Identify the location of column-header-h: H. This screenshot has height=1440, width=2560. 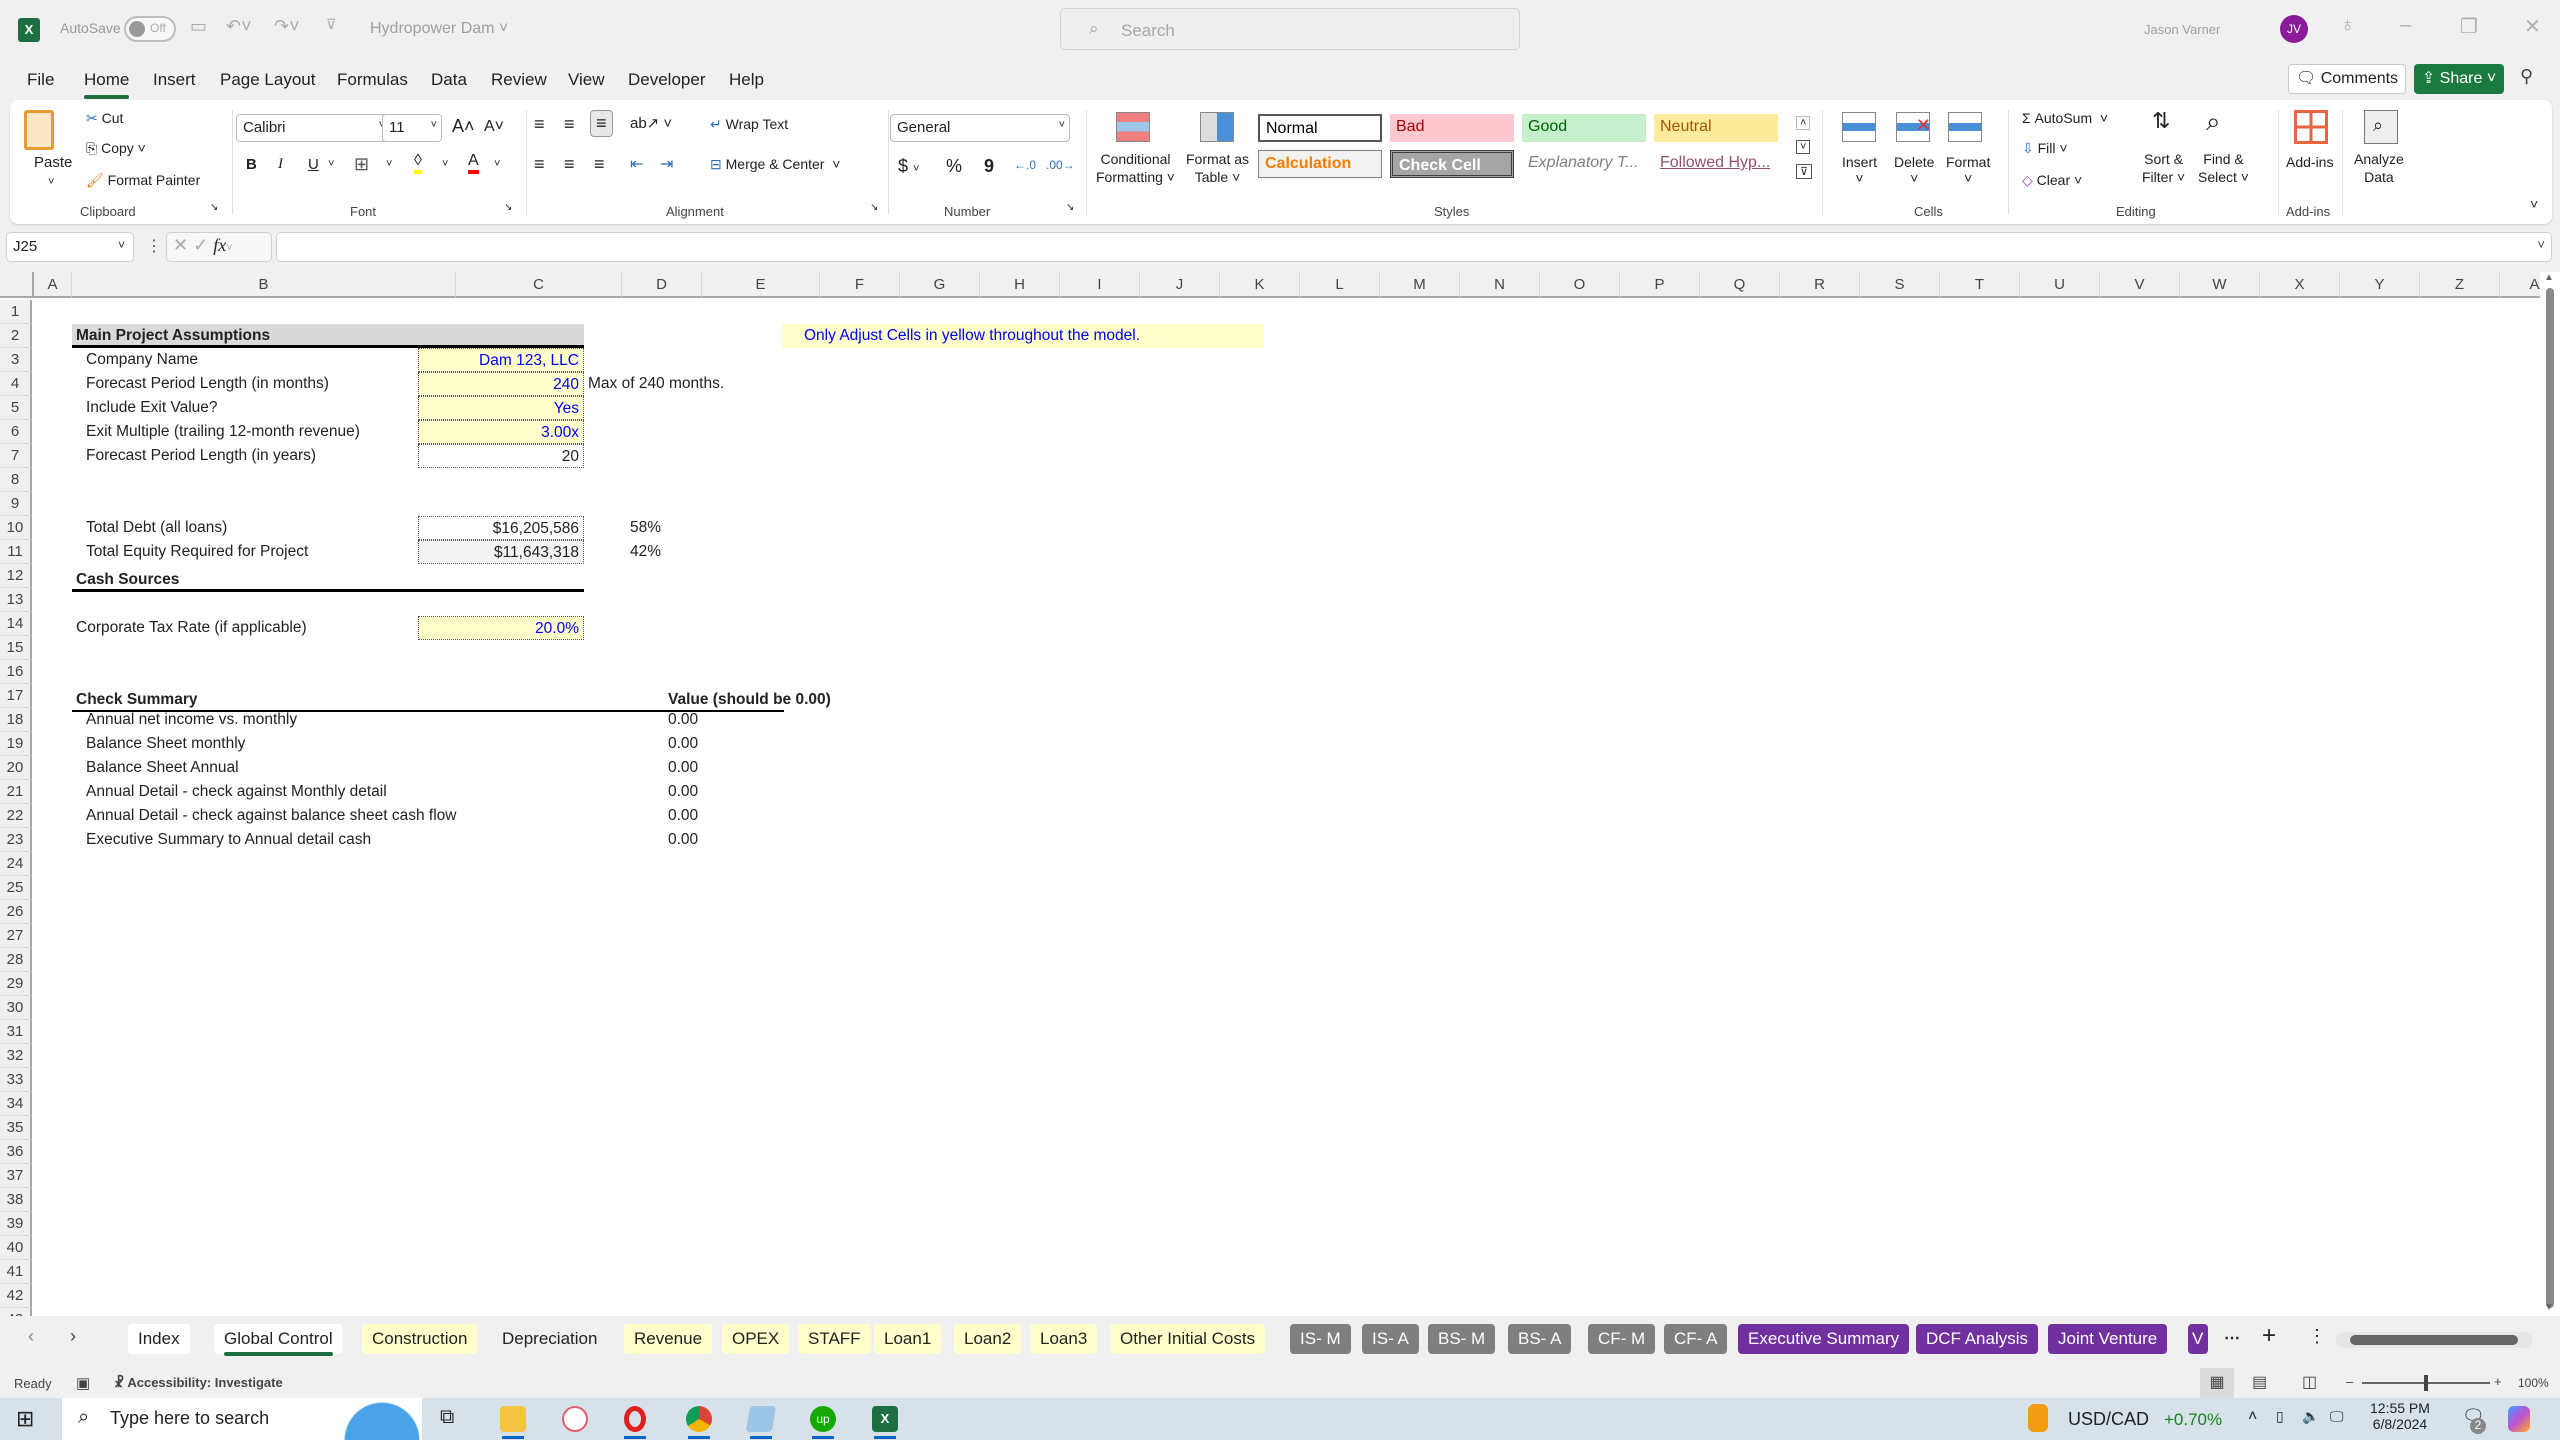
(1020, 285).